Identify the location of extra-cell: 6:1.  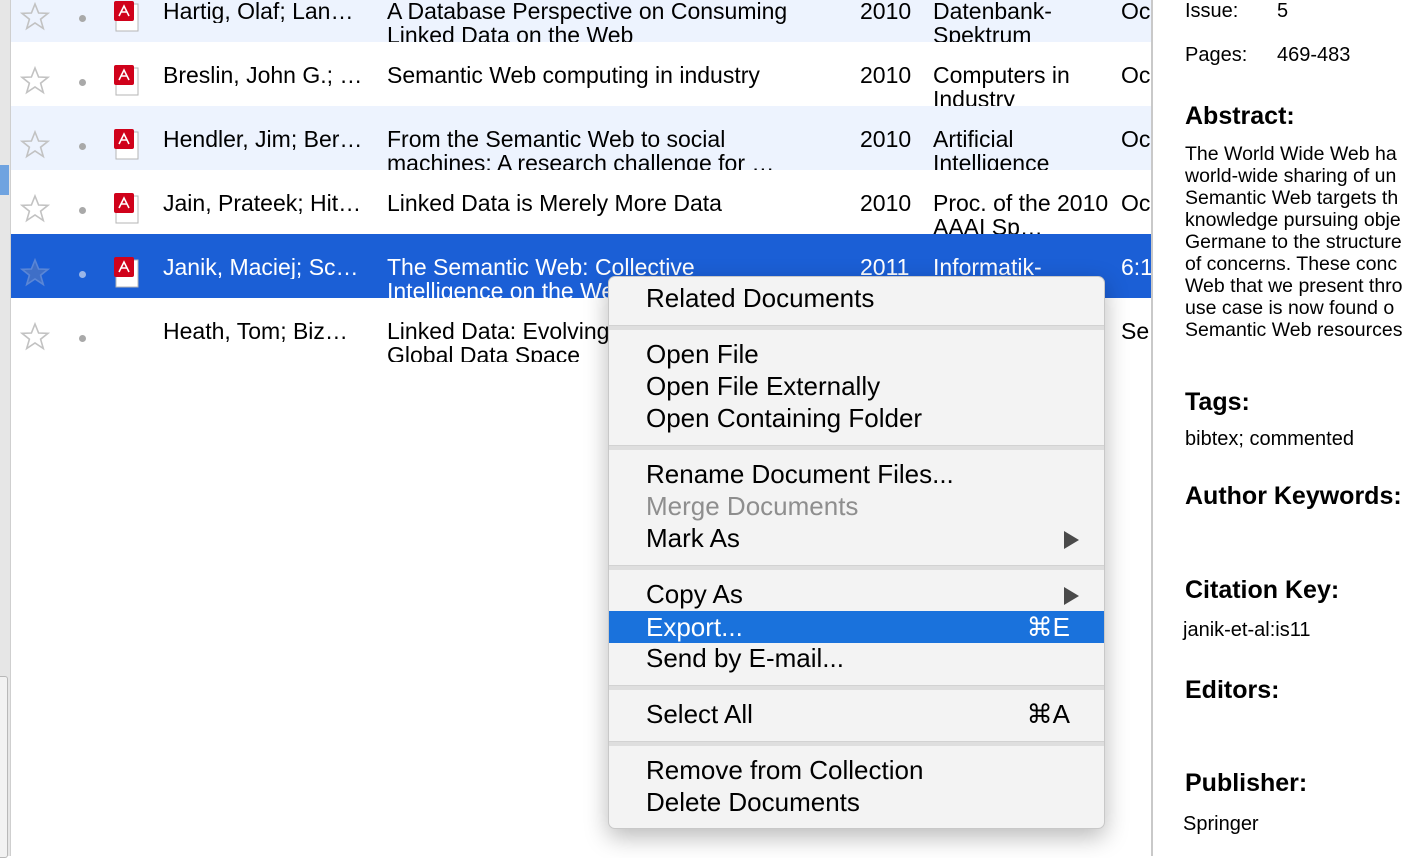
(1136, 267).